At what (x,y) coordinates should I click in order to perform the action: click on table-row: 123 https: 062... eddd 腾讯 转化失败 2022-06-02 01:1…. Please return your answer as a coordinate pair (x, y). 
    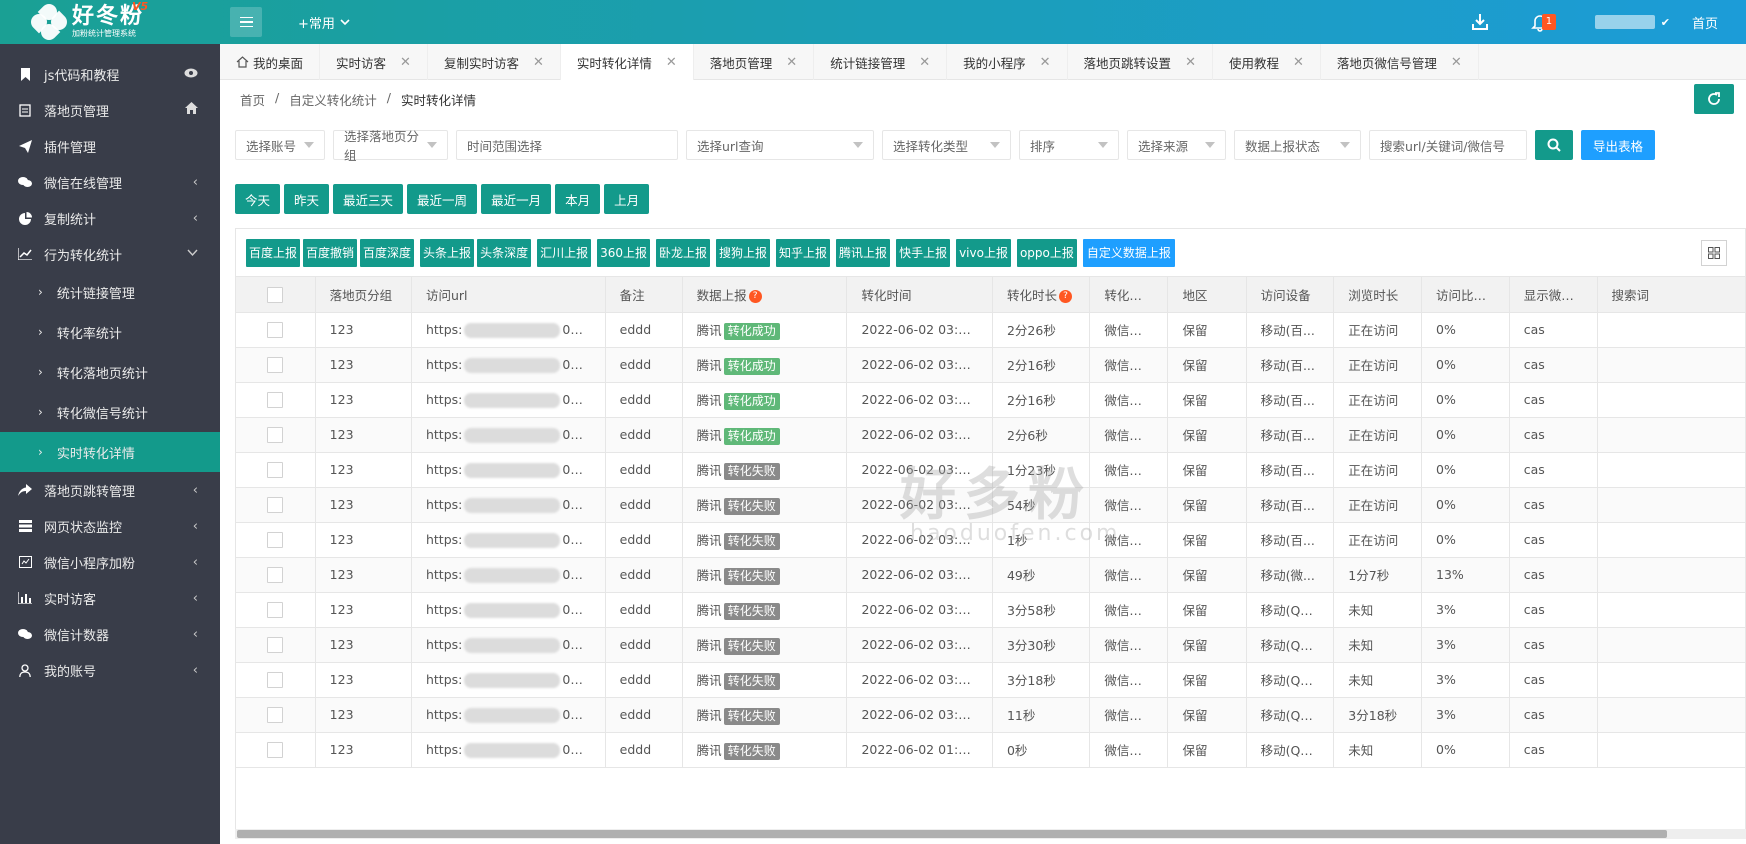
    Looking at the image, I should click on (990, 750).